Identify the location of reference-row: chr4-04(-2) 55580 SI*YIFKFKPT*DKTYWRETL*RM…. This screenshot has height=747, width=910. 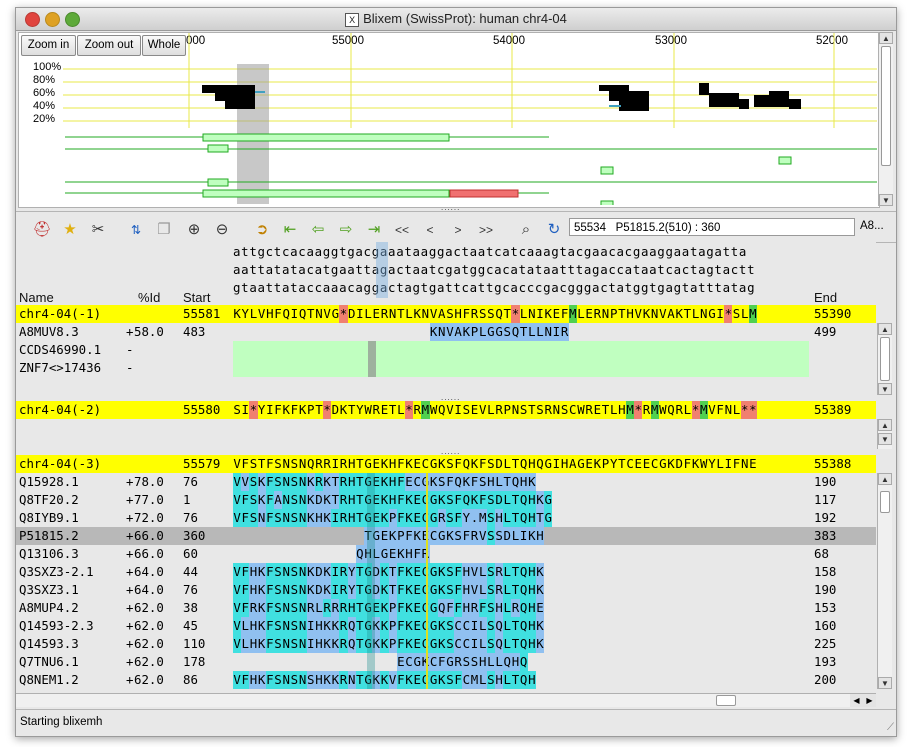
(446, 410).